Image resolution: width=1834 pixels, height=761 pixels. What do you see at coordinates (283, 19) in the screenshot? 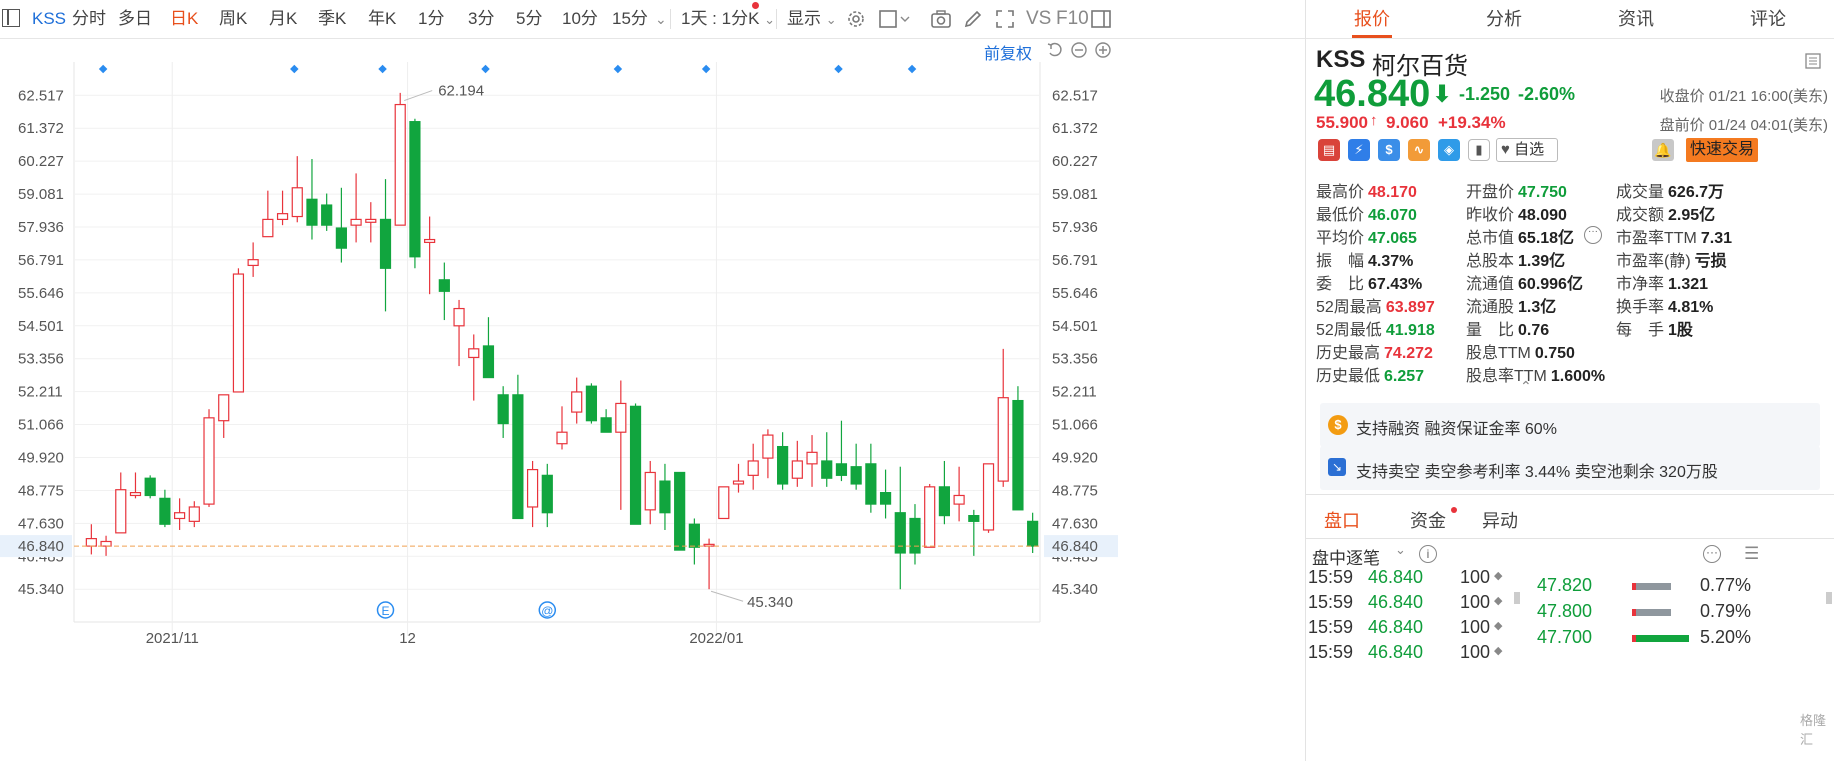
I see `period-tab-4: 月K` at bounding box center [283, 19].